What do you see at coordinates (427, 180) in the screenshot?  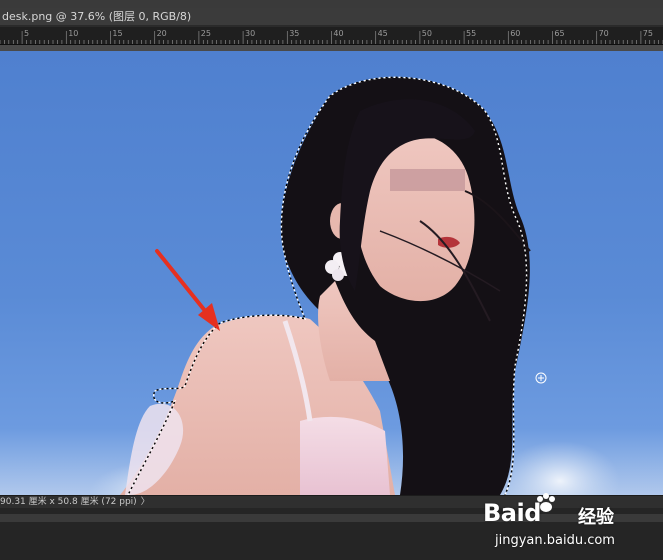 I see `face-censor-blur` at bounding box center [427, 180].